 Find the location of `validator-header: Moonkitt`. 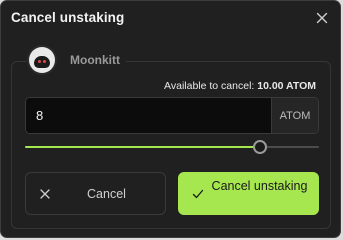

validator-header: Moonkitt is located at coordinates (77, 60).